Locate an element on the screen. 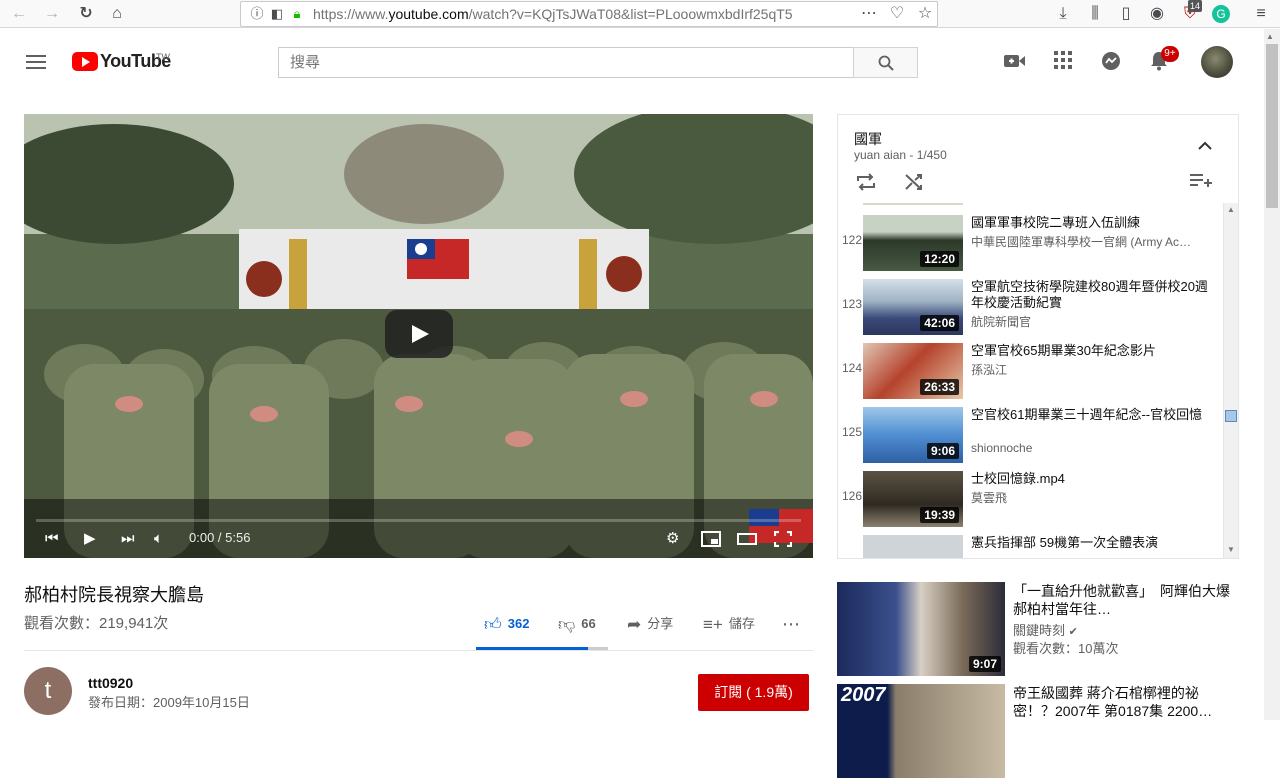 This screenshot has height=780, width=1280. user-avatar is located at coordinates (1217, 62).